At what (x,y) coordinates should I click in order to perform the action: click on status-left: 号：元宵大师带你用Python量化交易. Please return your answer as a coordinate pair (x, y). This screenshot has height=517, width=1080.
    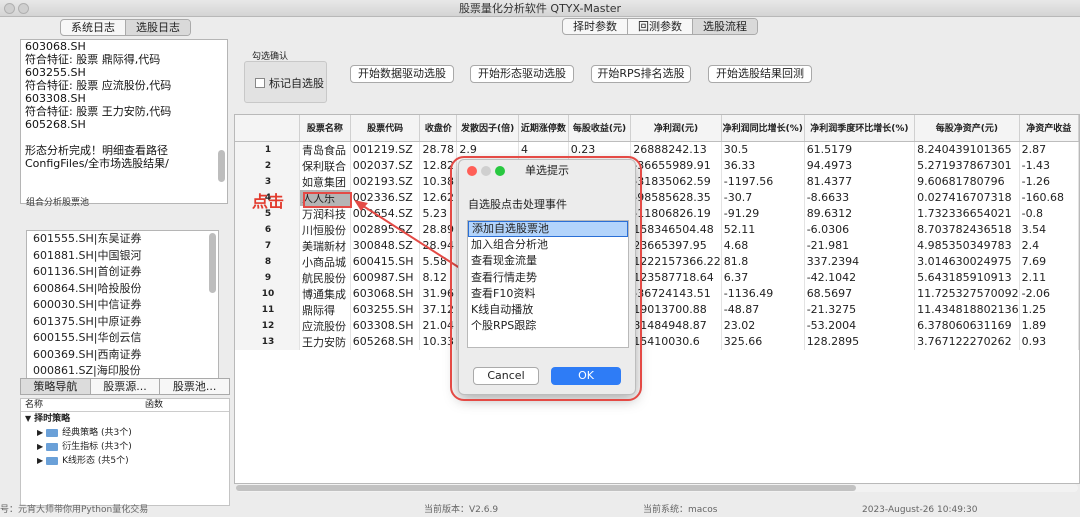
    Looking at the image, I should click on (74, 510).